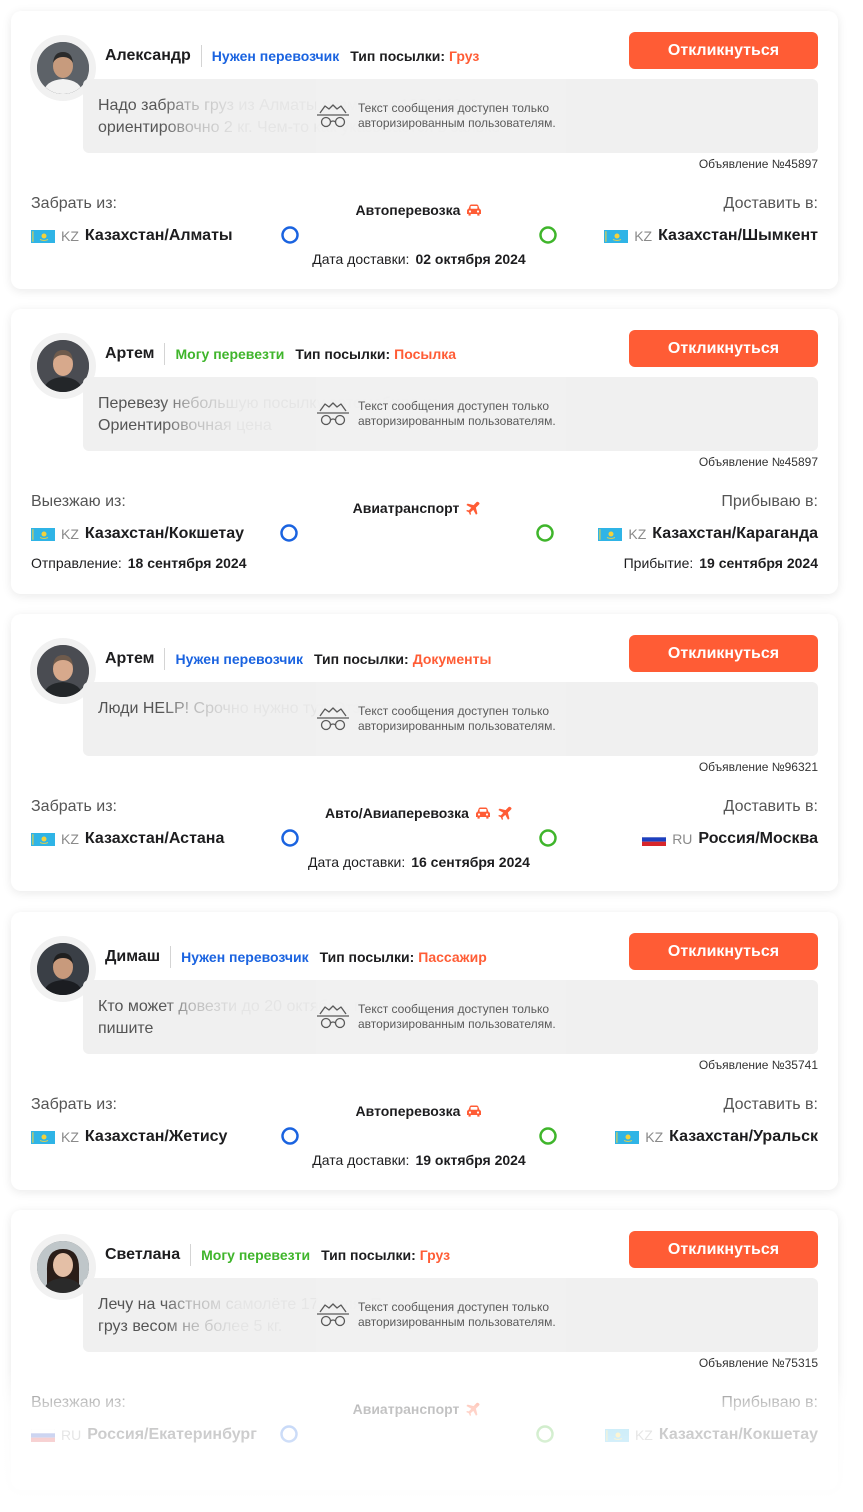 The image size is (863, 1512). I want to click on author-name: Светлана, so click(142, 1255).